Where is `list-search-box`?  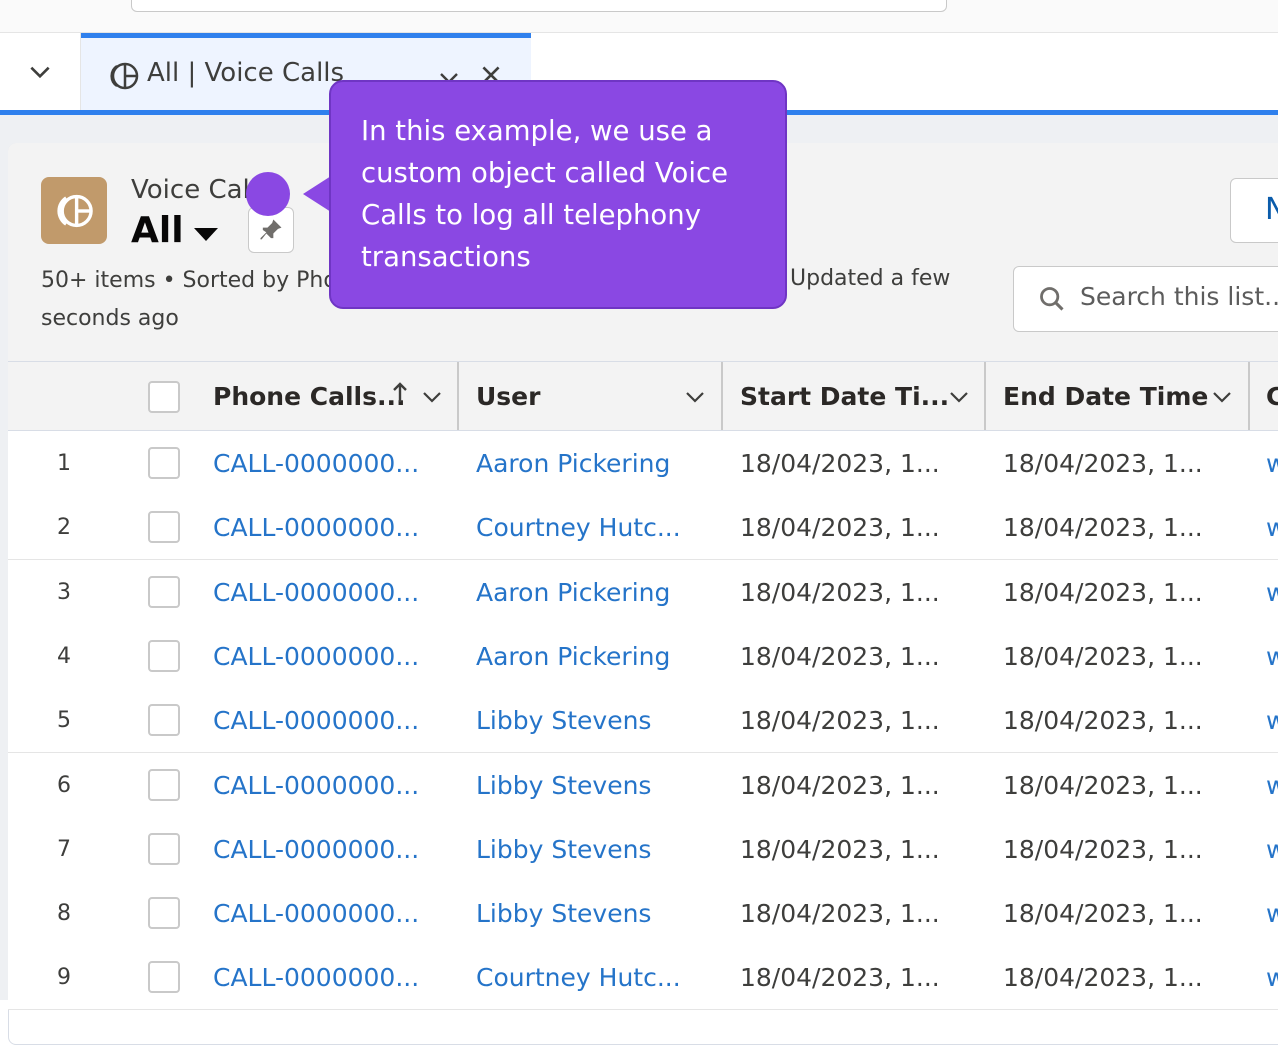
list-search-box is located at coordinates (1145, 299).